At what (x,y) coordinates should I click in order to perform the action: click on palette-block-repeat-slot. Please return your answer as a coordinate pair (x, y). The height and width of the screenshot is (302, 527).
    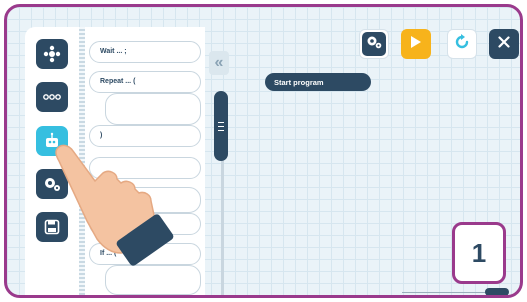
    Looking at the image, I should click on (153, 109).